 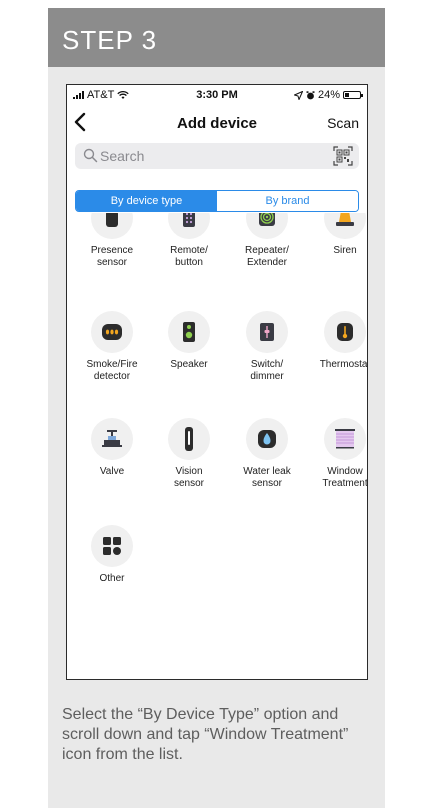 What do you see at coordinates (217, 95) in the screenshot?
I see `status-bar: AT&T 3:30 PM 24%` at bounding box center [217, 95].